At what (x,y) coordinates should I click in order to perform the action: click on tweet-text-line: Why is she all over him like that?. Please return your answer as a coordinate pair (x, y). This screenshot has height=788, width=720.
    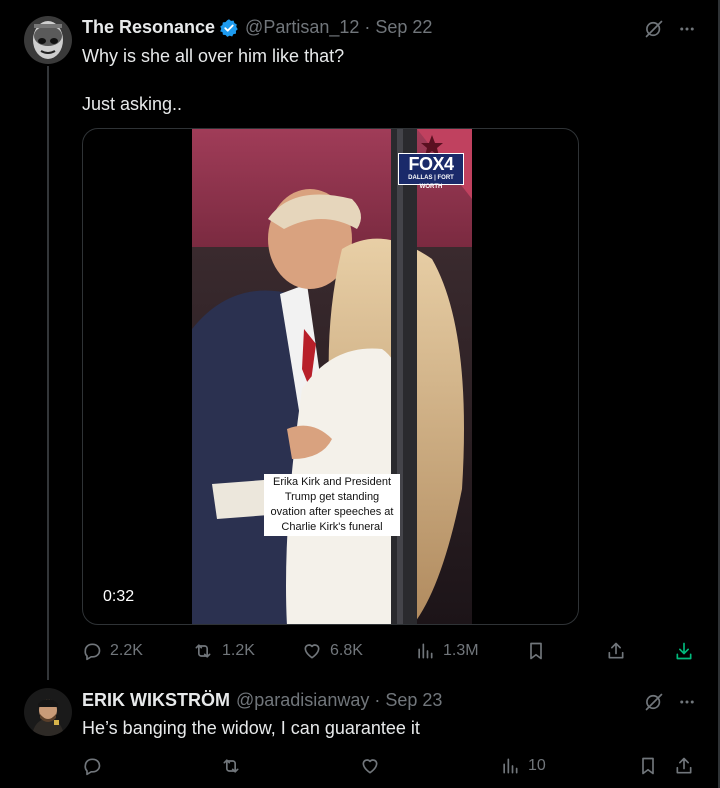
    Looking at the image, I should click on (213, 56).